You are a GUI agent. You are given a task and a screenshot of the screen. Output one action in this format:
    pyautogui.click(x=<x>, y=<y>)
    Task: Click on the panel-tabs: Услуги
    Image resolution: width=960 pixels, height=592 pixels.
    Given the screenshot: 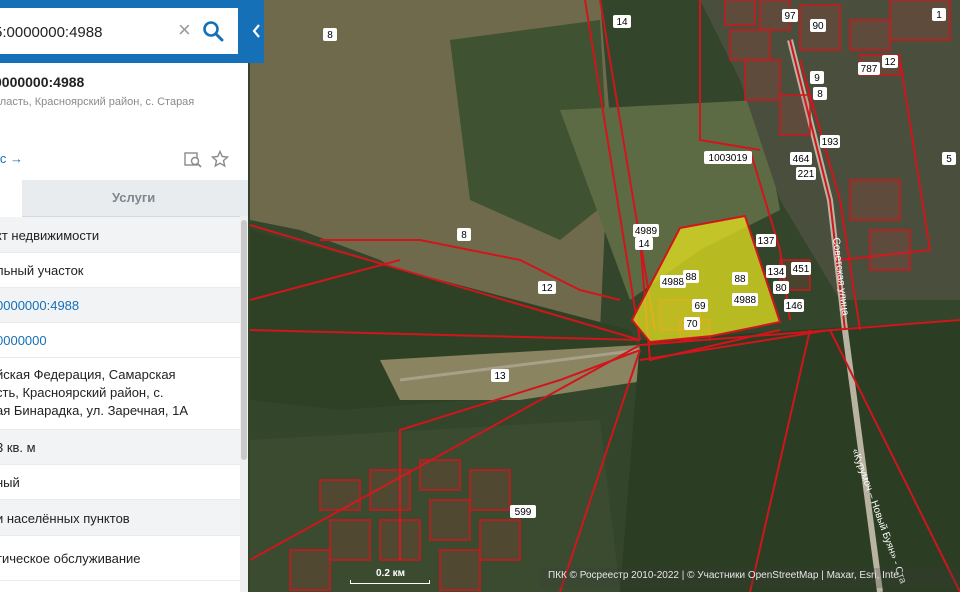 What is the action you would take?
    pyautogui.click(x=124, y=198)
    